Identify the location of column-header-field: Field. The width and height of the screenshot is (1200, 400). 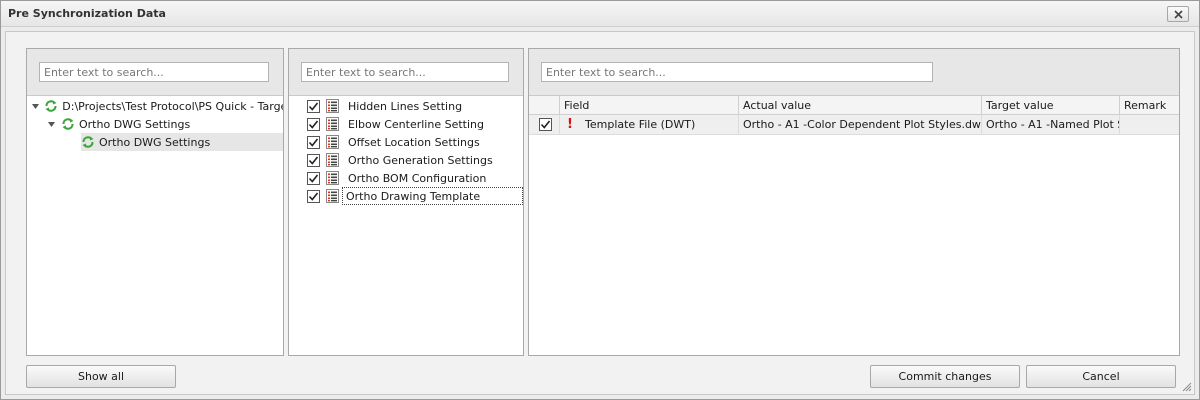
(649, 105).